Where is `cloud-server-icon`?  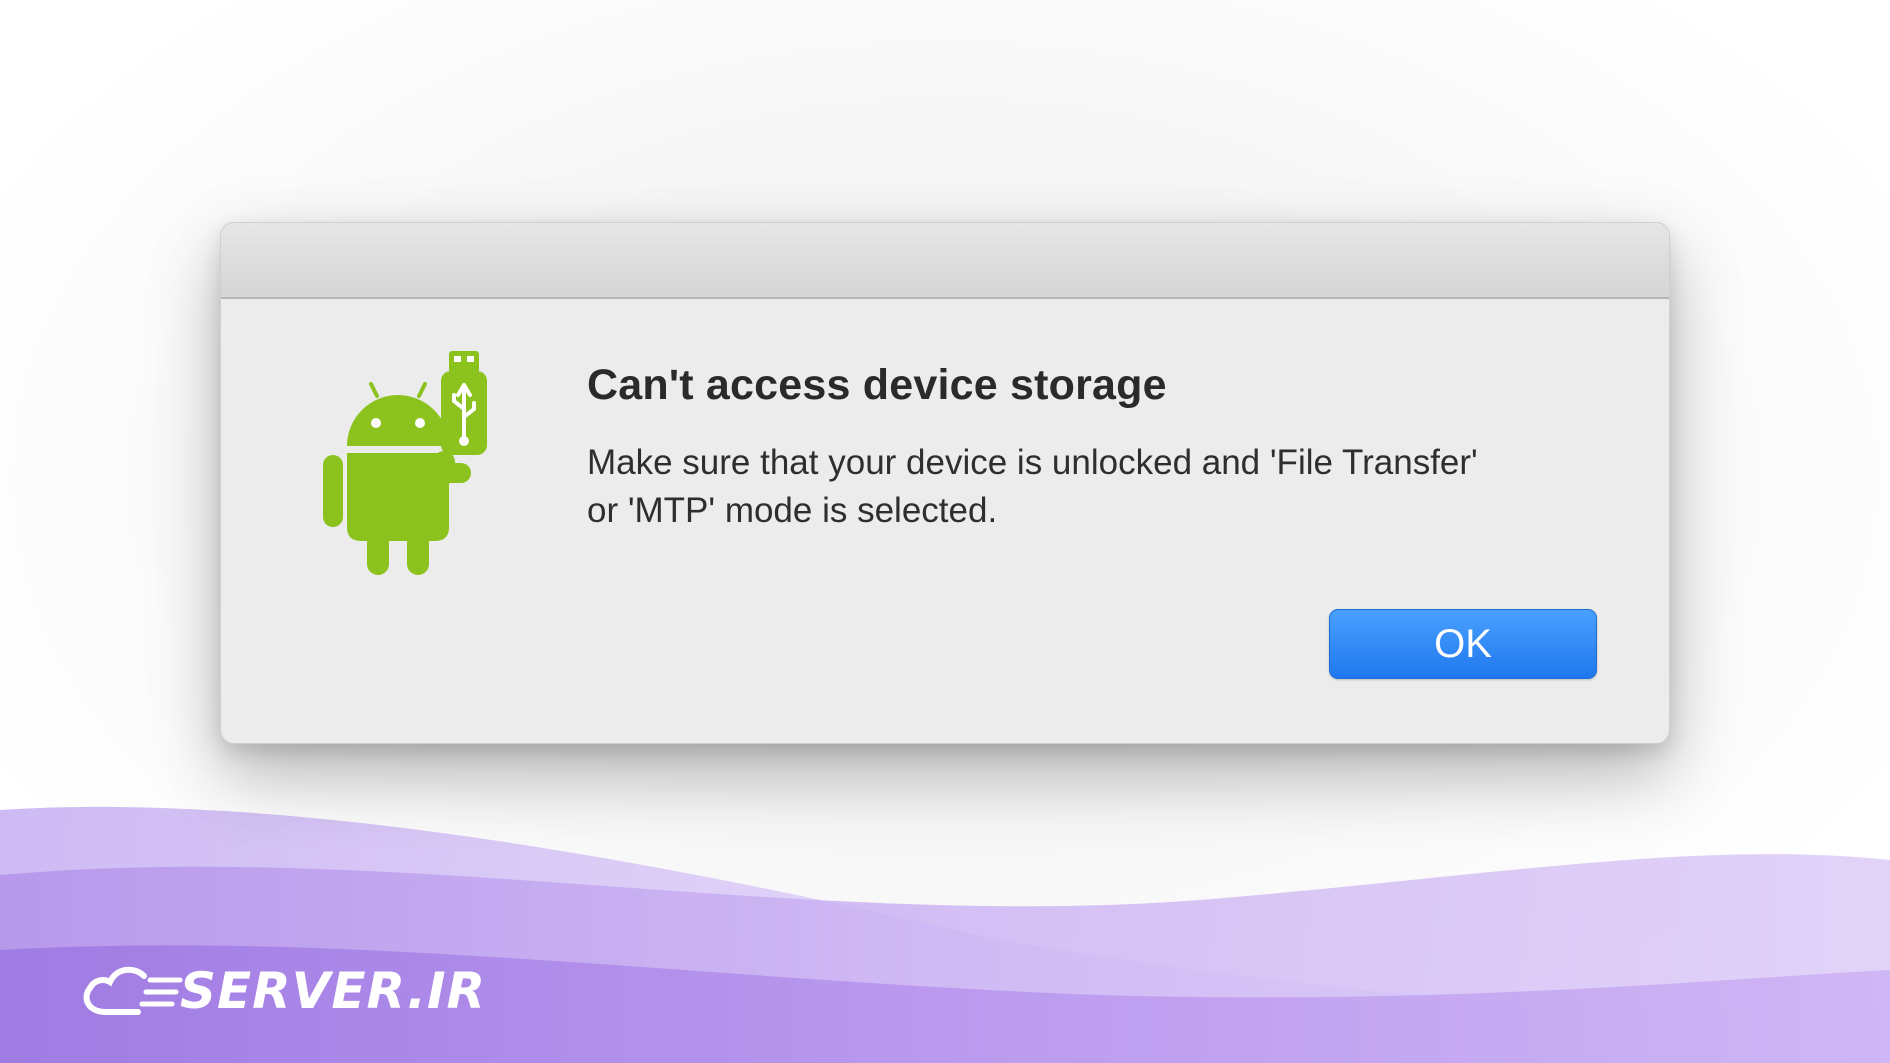 cloud-server-icon is located at coordinates (133, 990).